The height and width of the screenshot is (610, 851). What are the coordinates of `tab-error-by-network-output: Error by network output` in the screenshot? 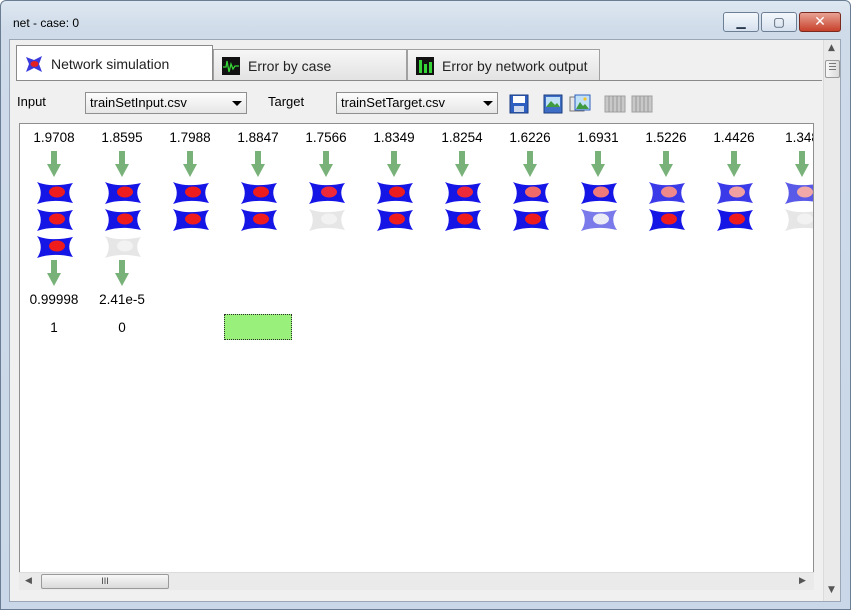 It's located at (503, 65).